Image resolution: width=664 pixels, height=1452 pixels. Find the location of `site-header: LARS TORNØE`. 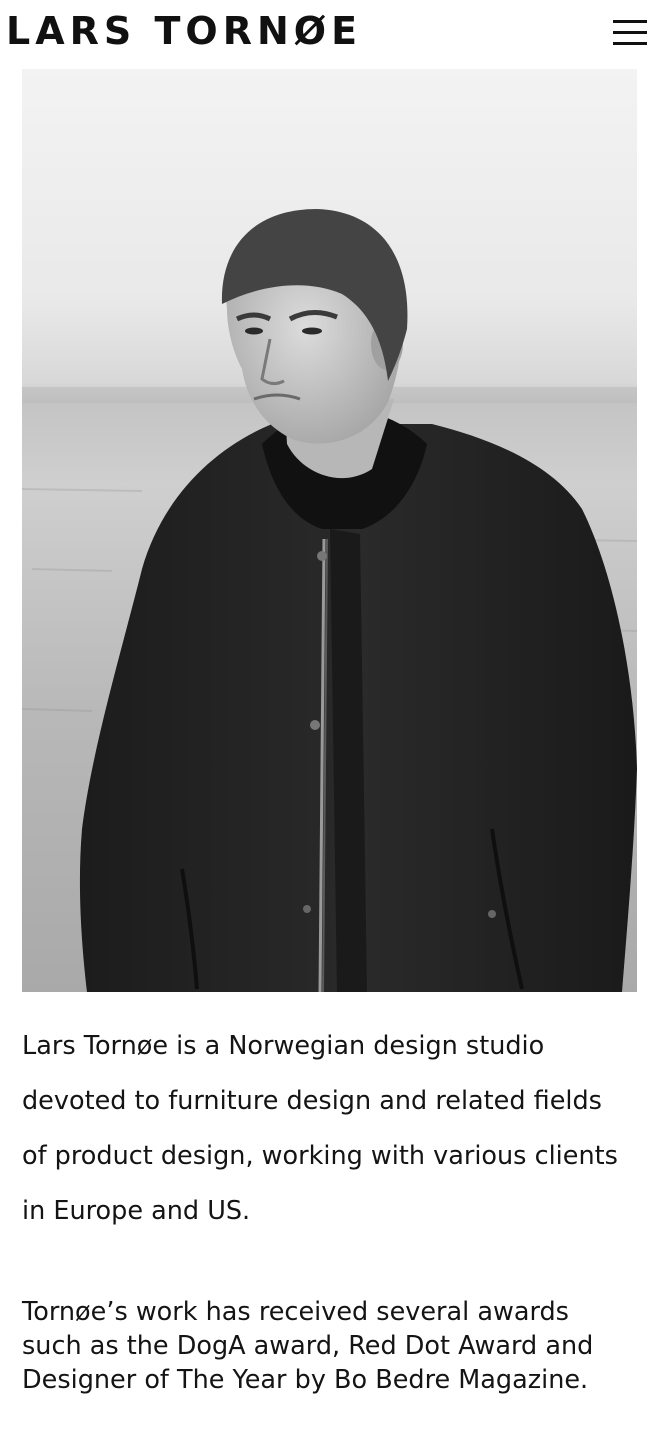

site-header: LARS TORNØE is located at coordinates (332, 33).